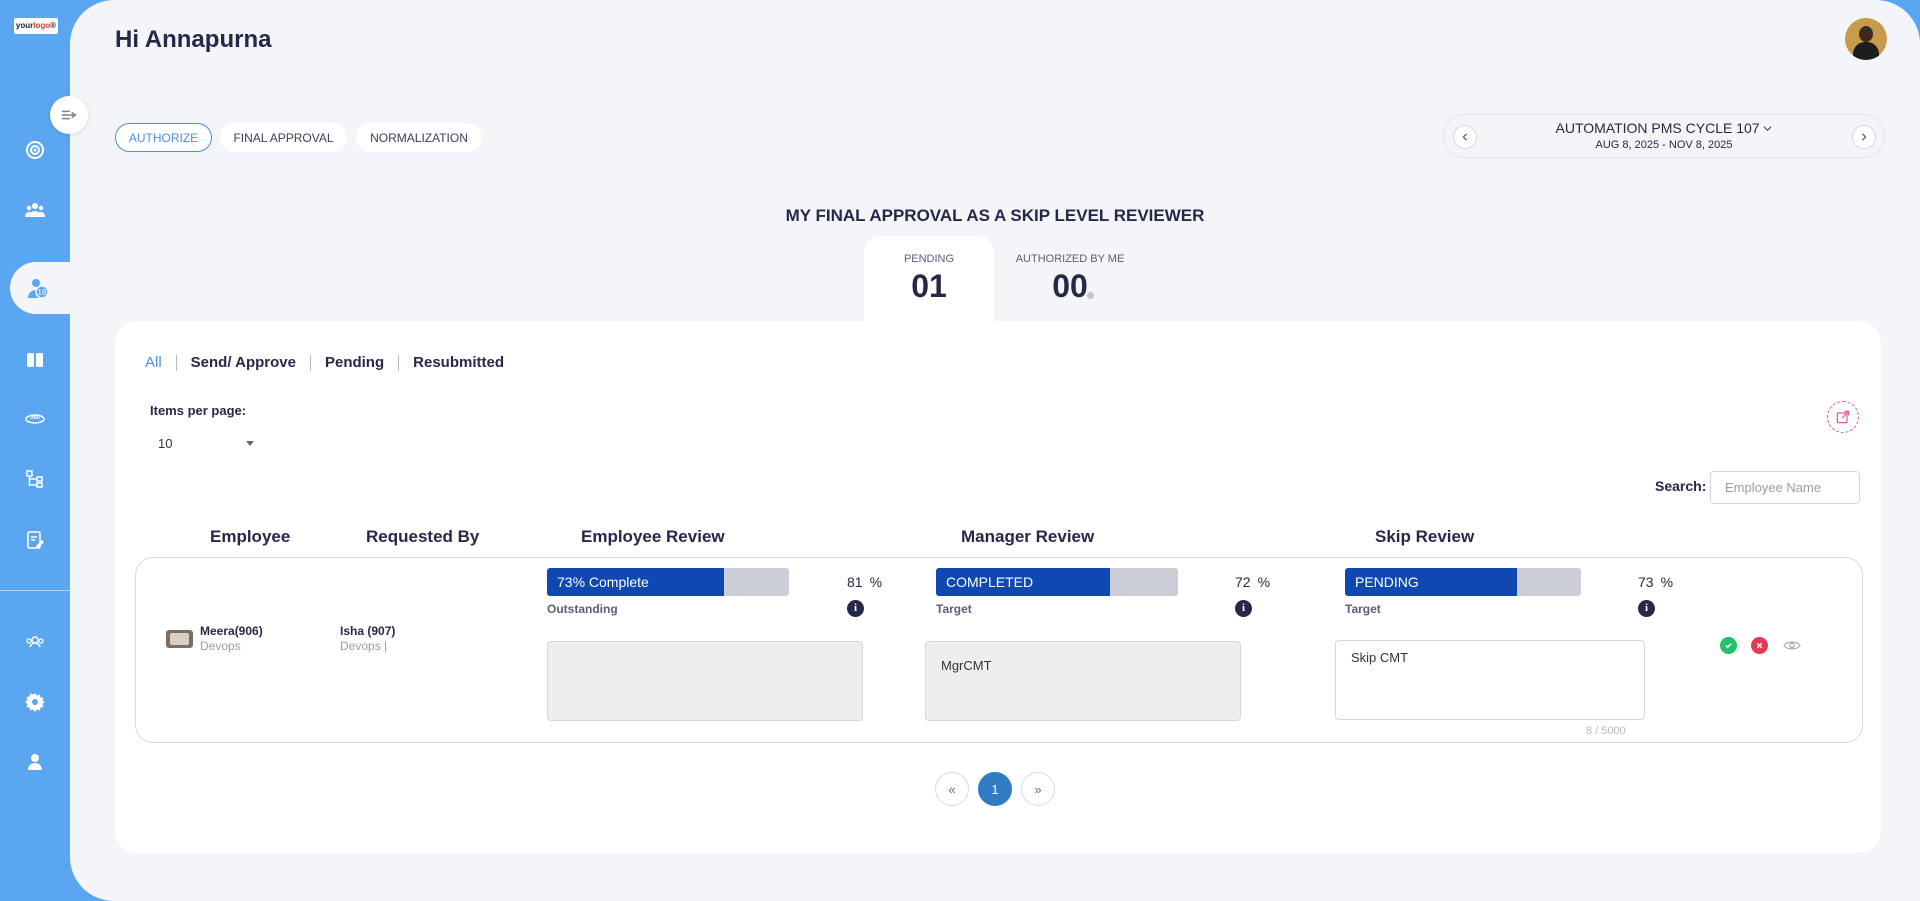  Describe the element at coordinates (231, 631) in the screenshot. I see `employee-name: Meera(906)` at that location.